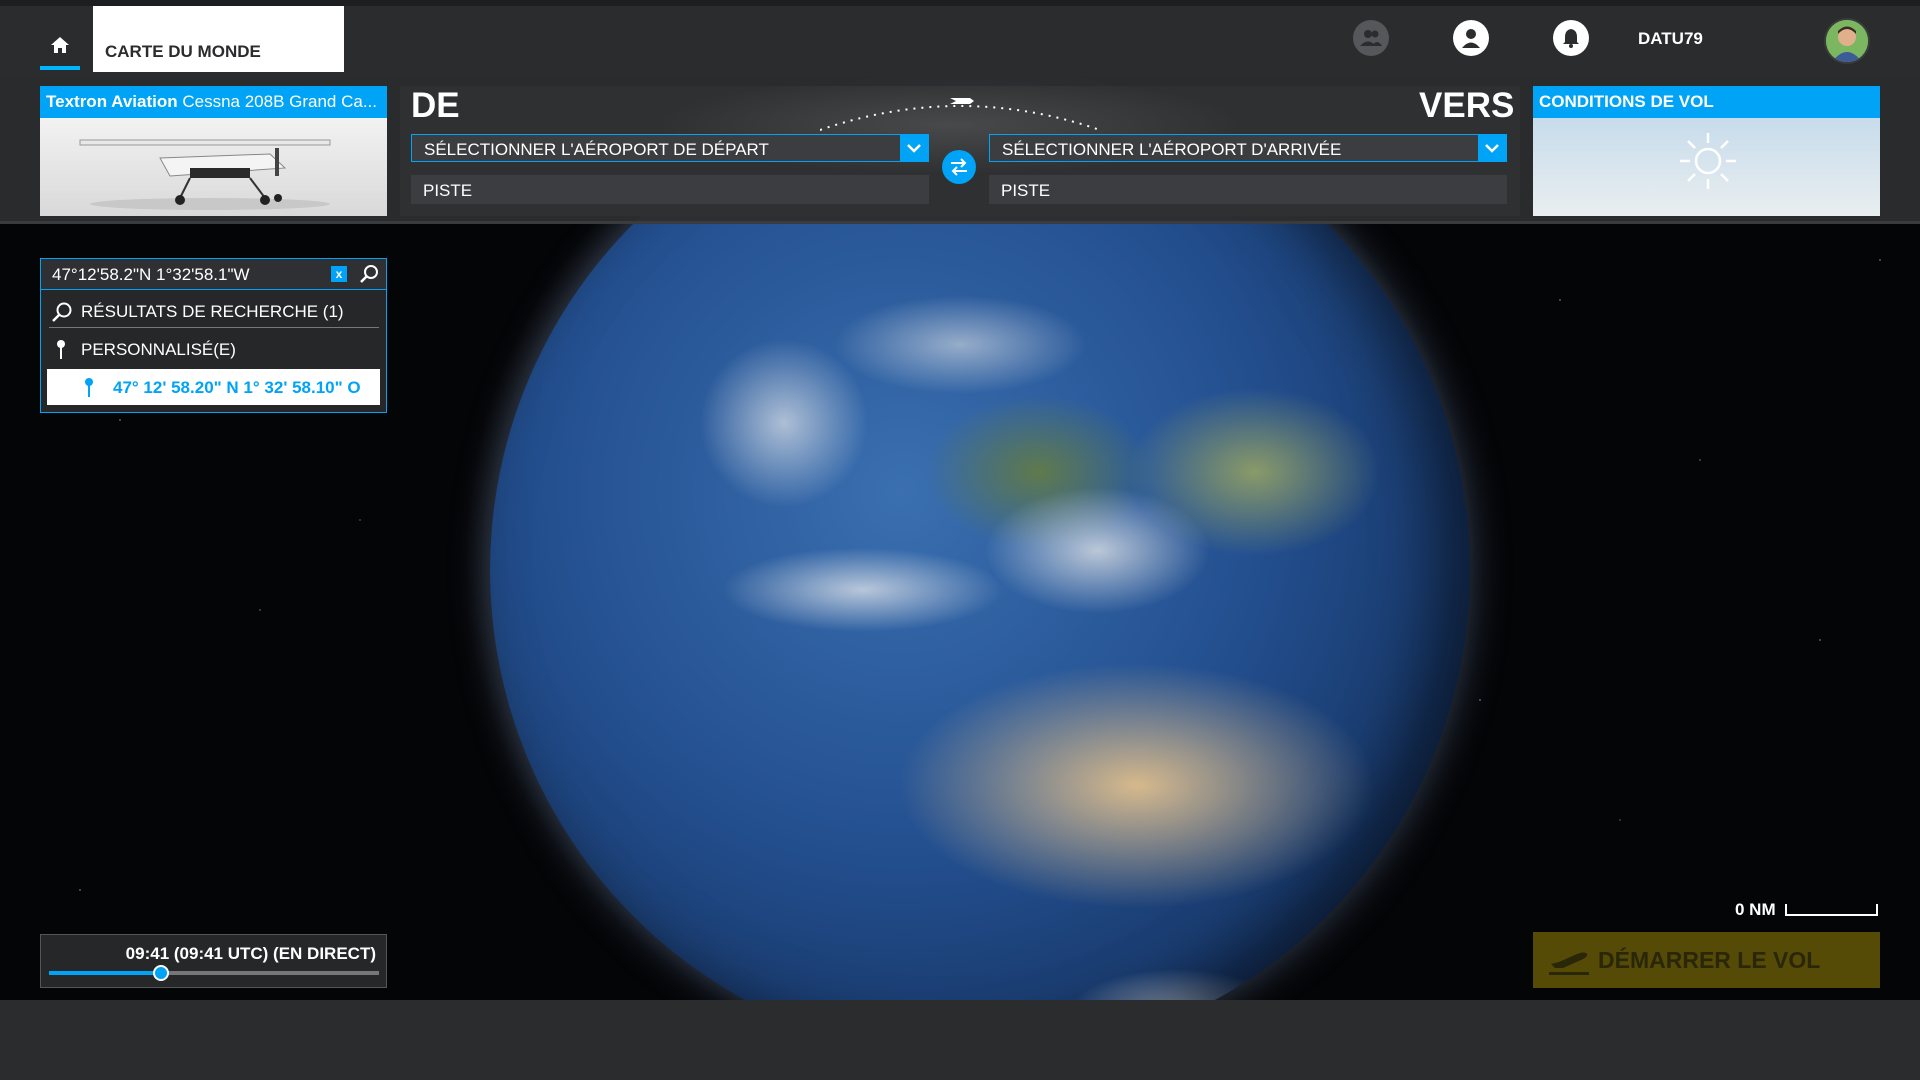  I want to click on map-scale-label: 0 NM, so click(1755, 909).